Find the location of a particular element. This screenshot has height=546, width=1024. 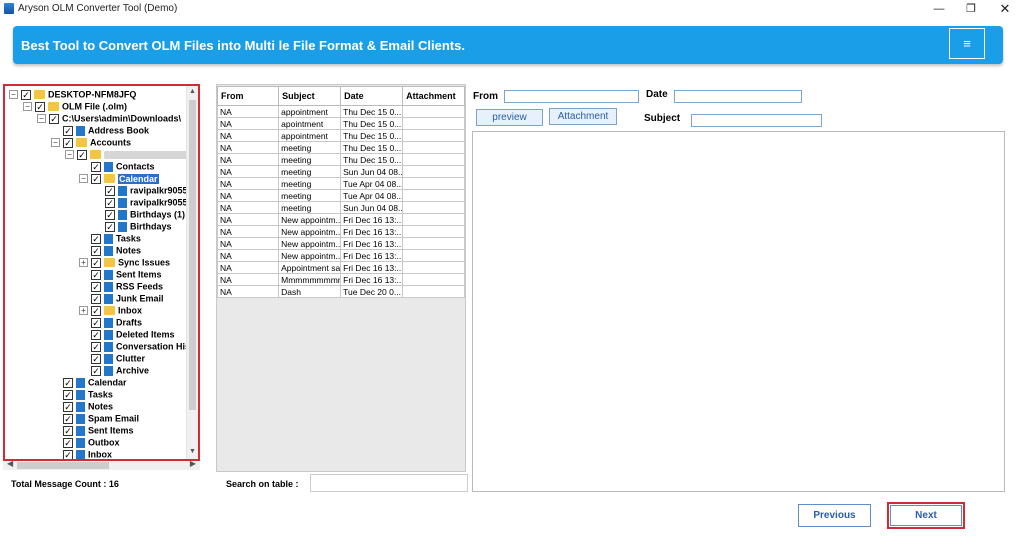

date-field is located at coordinates (738, 96).